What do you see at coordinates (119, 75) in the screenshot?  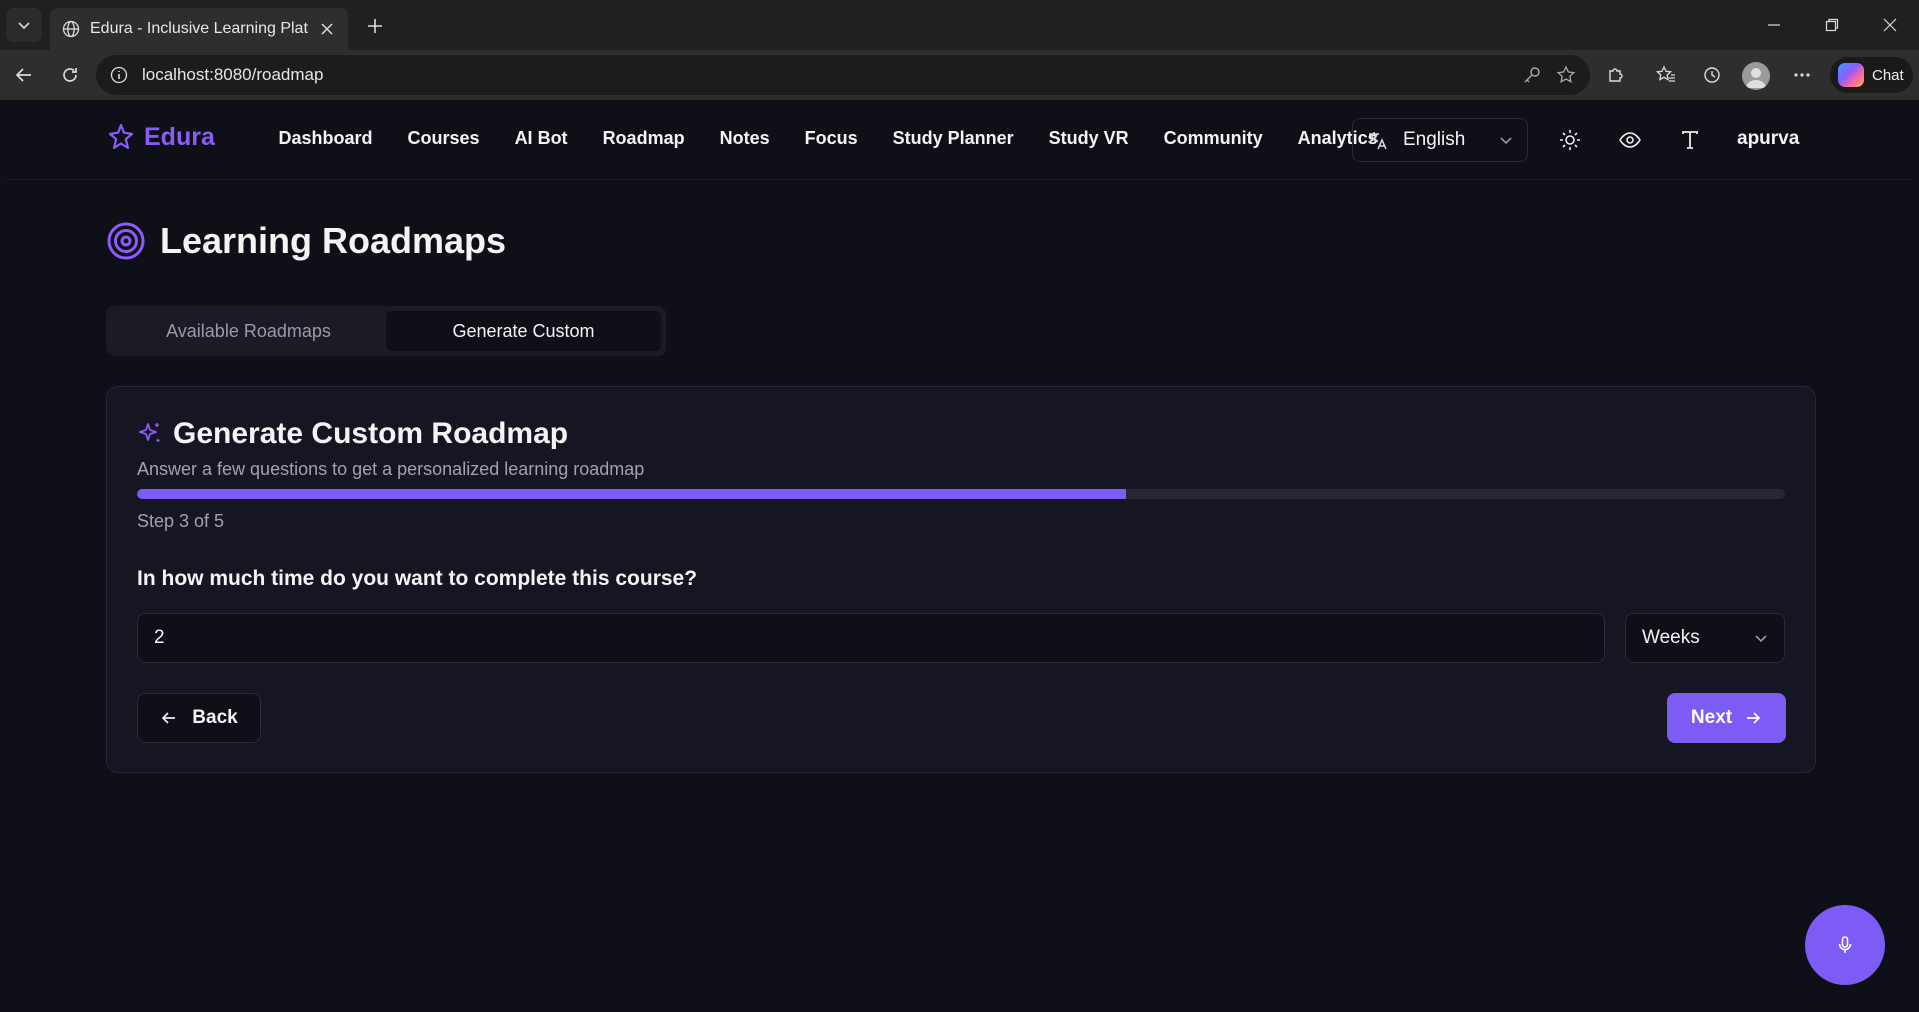 I see `info-icon` at bounding box center [119, 75].